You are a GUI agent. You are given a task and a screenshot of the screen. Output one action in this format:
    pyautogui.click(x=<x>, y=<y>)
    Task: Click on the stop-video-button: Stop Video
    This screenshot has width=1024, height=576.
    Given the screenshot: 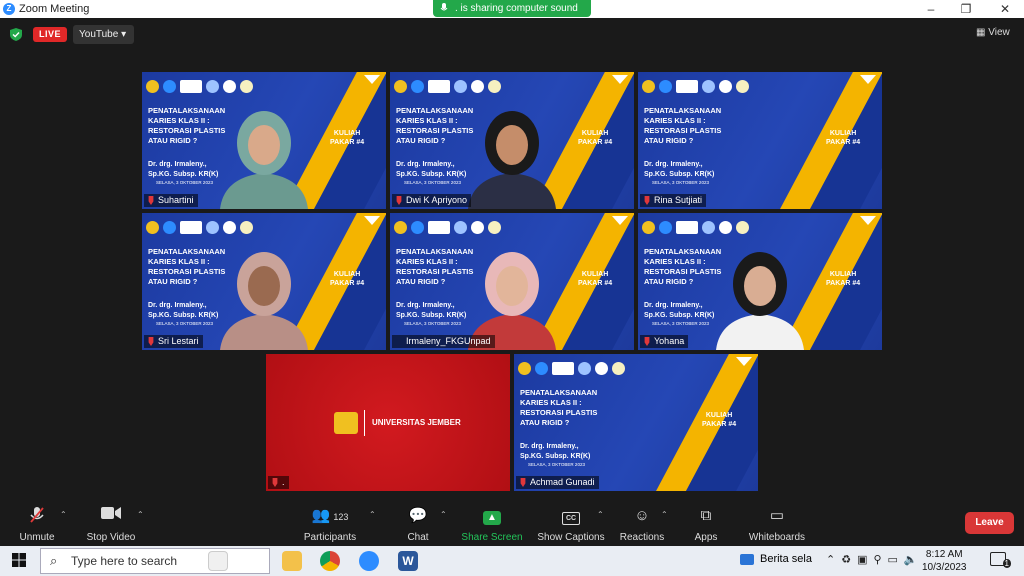 What is the action you would take?
    pyautogui.click(x=111, y=525)
    